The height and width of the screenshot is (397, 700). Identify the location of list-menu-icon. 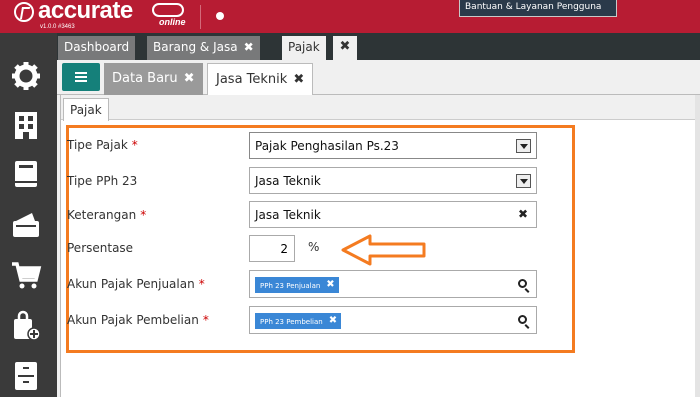
(81, 73).